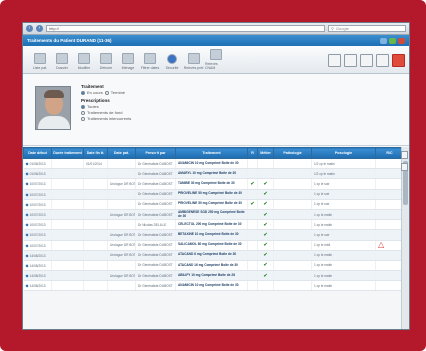 The width and height of the screenshot is (426, 351). I want to click on toolbar-button-liste: Liste pat., so click(40, 61).